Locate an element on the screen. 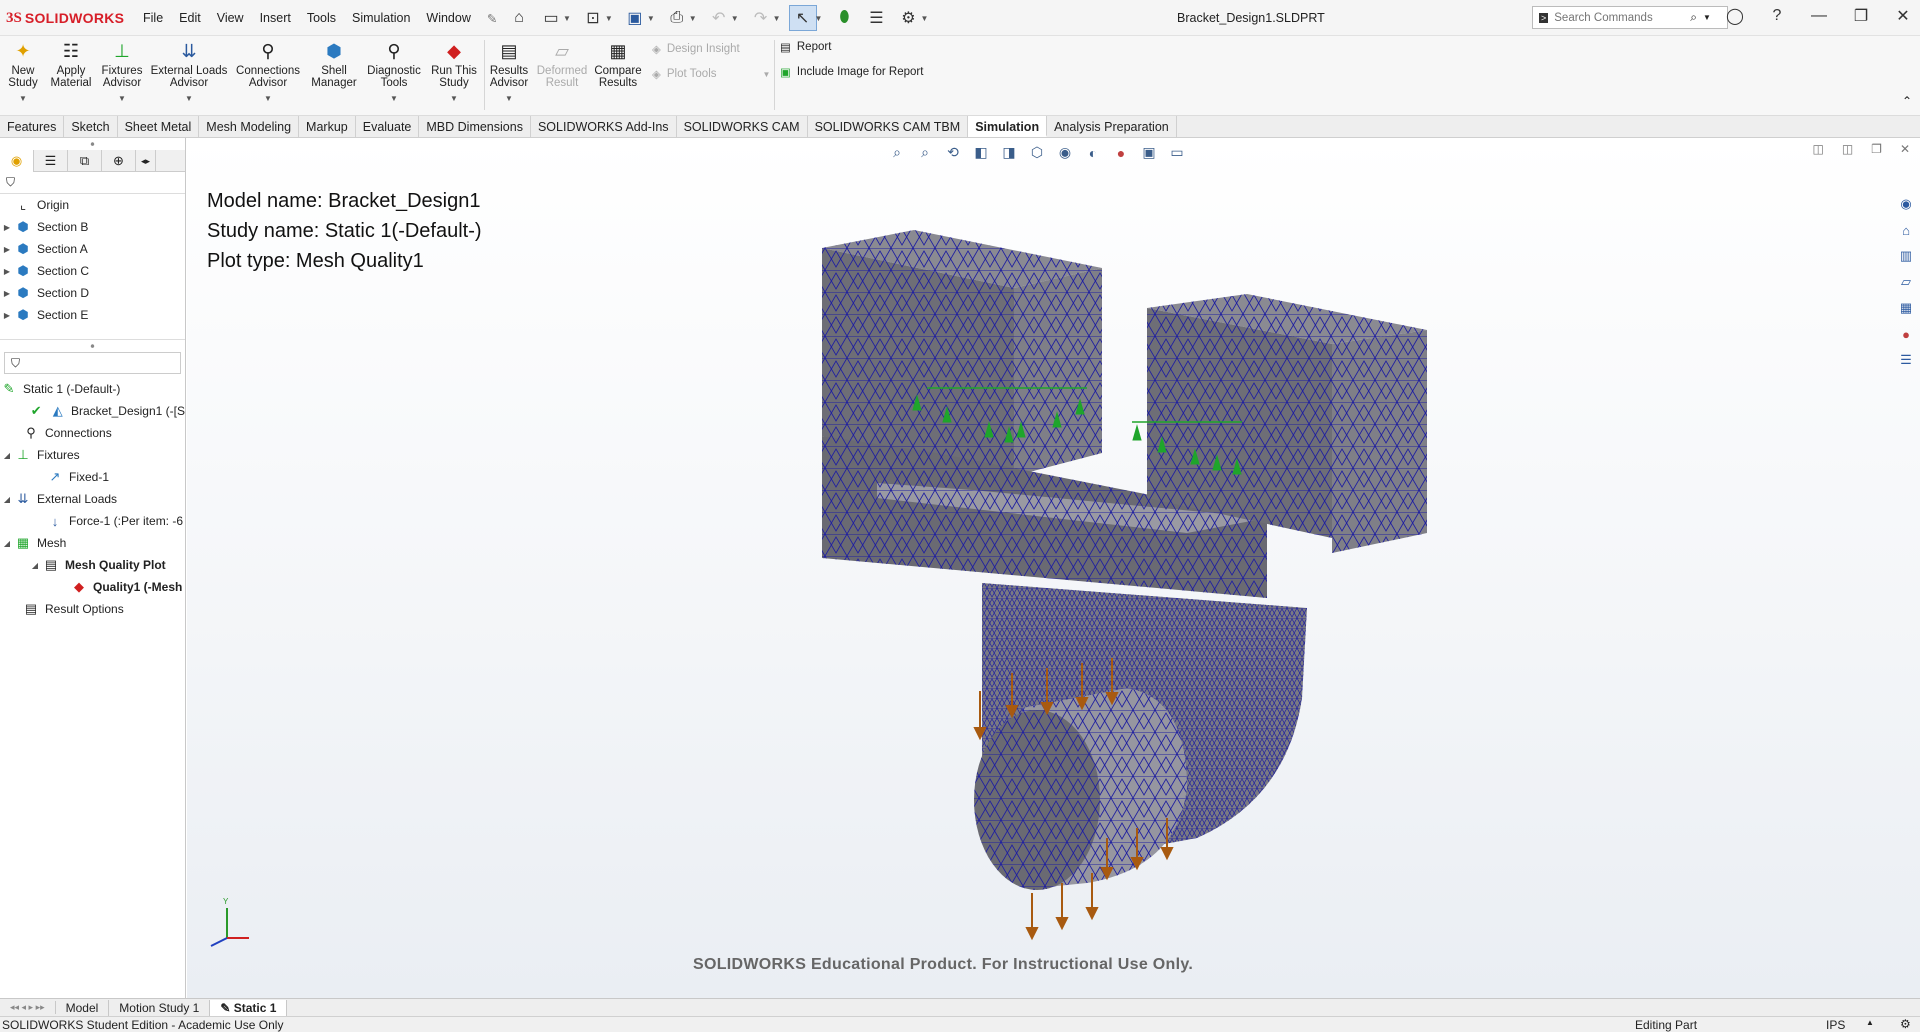  collapse-ribbon-icon: ⌃ is located at coordinates (1907, 101).